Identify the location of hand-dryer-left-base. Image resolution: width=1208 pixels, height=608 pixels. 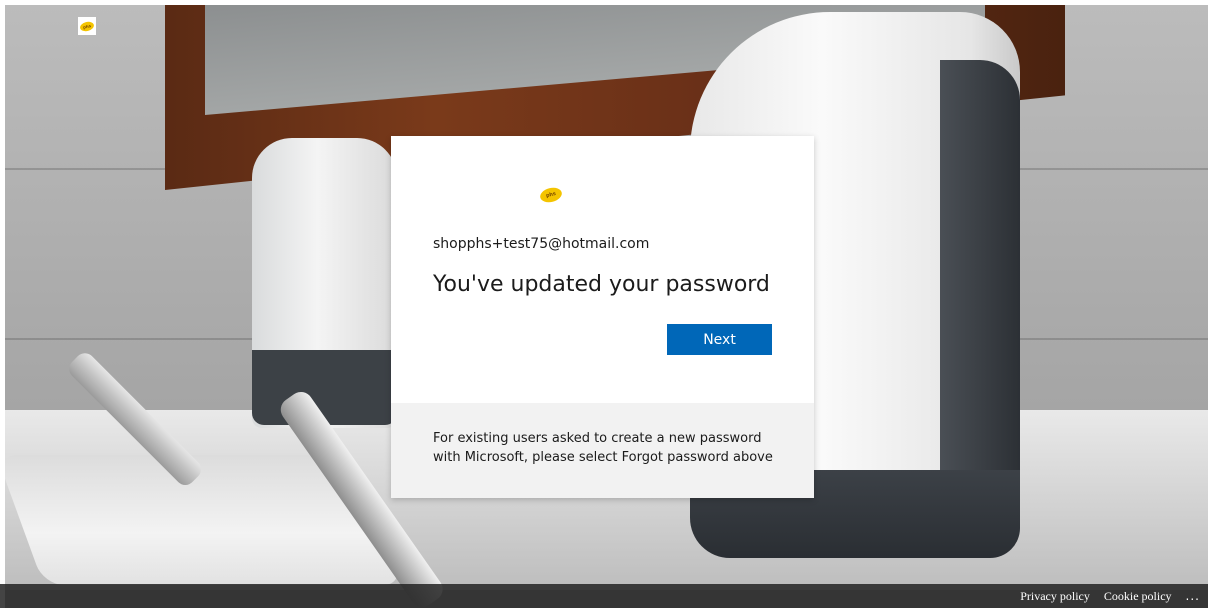
(324, 387).